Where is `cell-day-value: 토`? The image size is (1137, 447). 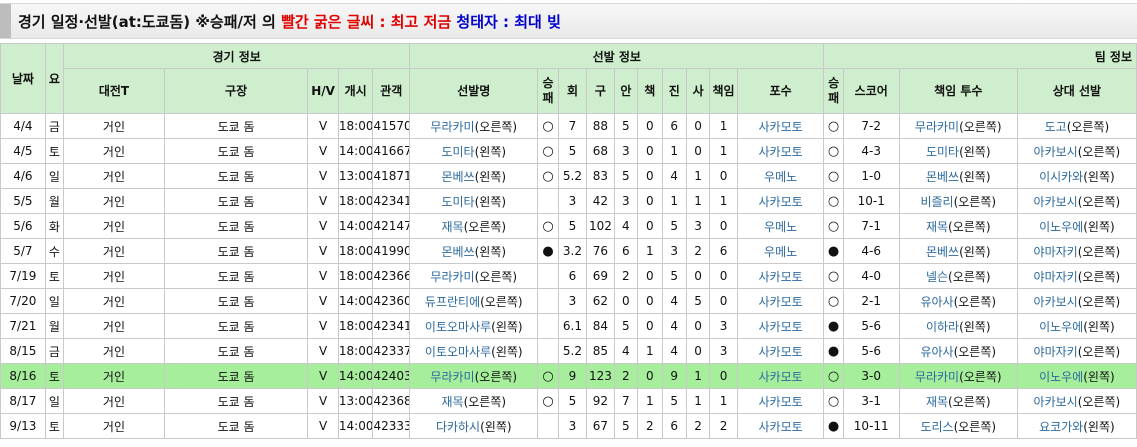 cell-day-value: 토 is located at coordinates (54, 426).